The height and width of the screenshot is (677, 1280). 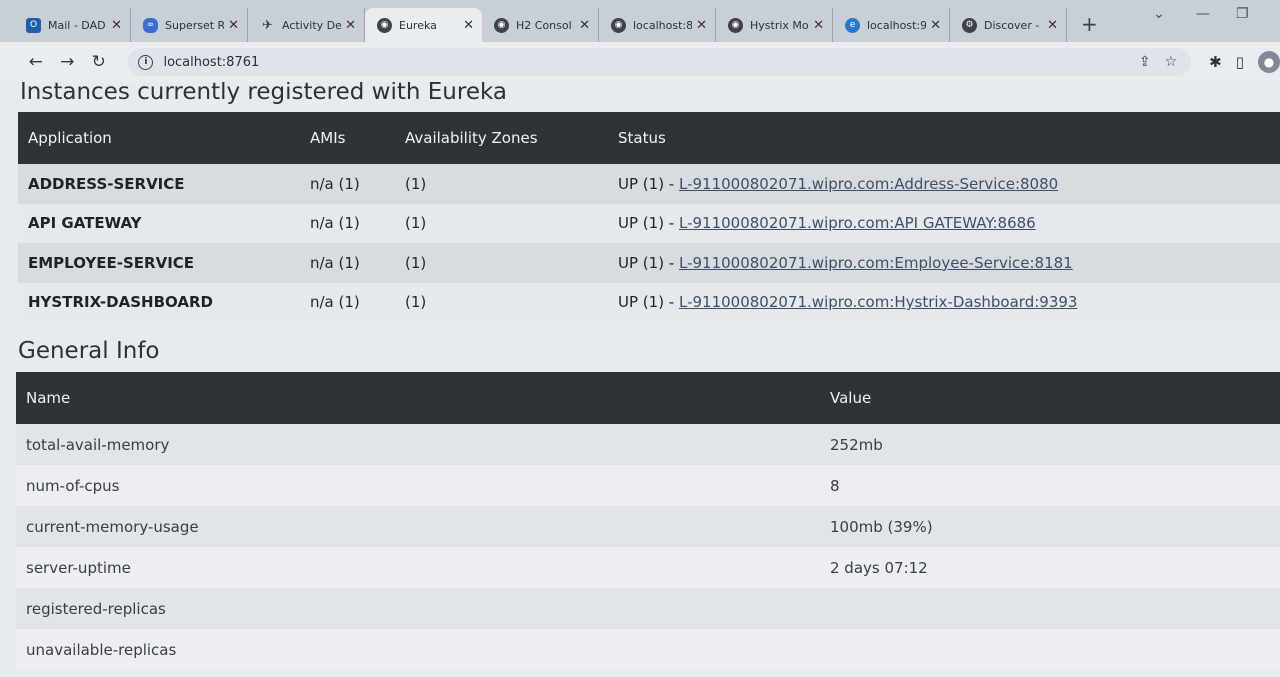 I want to click on column-header-name: Name, so click(x=418, y=398).